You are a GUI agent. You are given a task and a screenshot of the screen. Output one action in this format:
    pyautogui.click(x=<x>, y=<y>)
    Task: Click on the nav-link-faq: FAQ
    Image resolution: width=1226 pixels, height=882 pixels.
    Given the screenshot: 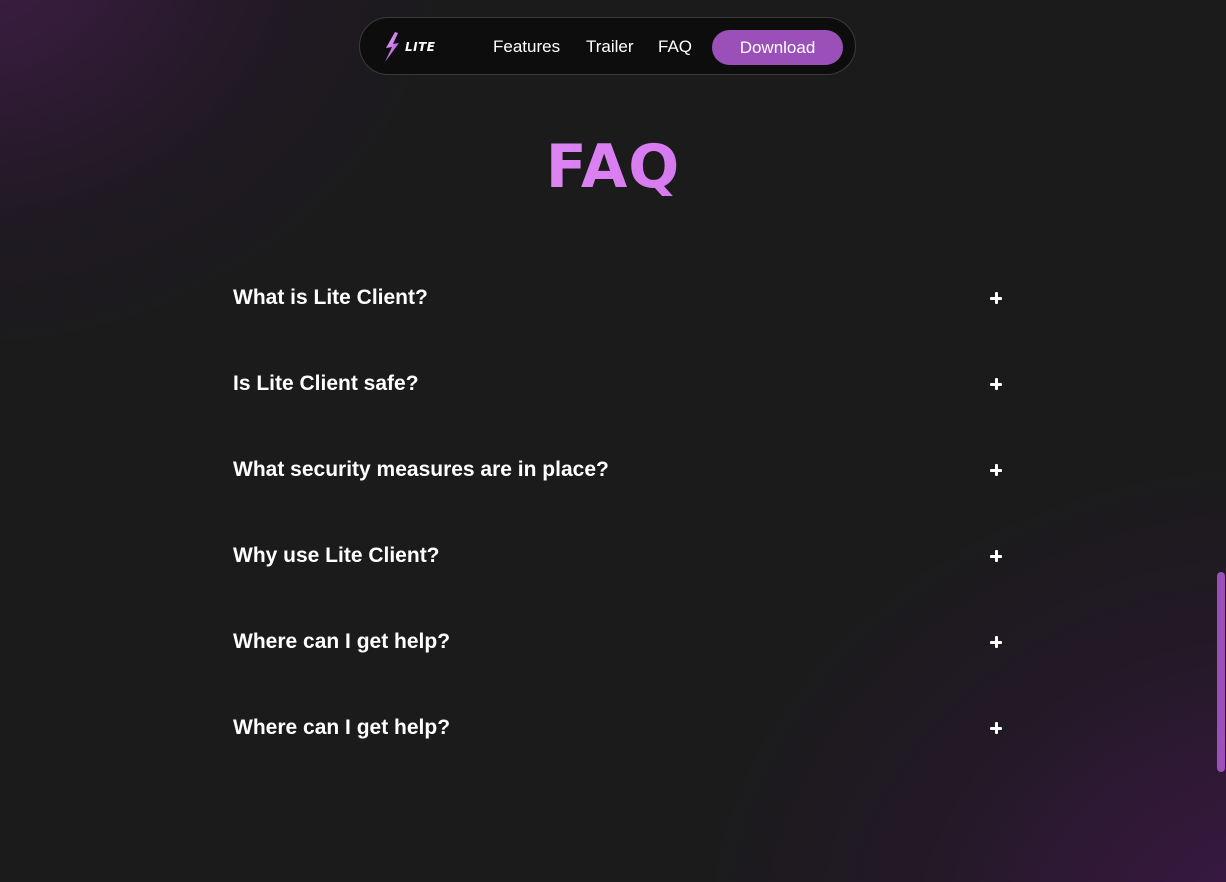 What is the action you would take?
    pyautogui.click(x=675, y=47)
    